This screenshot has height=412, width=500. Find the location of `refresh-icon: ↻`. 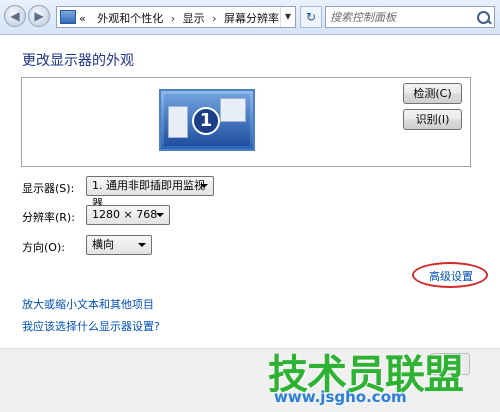

refresh-icon: ↻ is located at coordinates (311, 17).